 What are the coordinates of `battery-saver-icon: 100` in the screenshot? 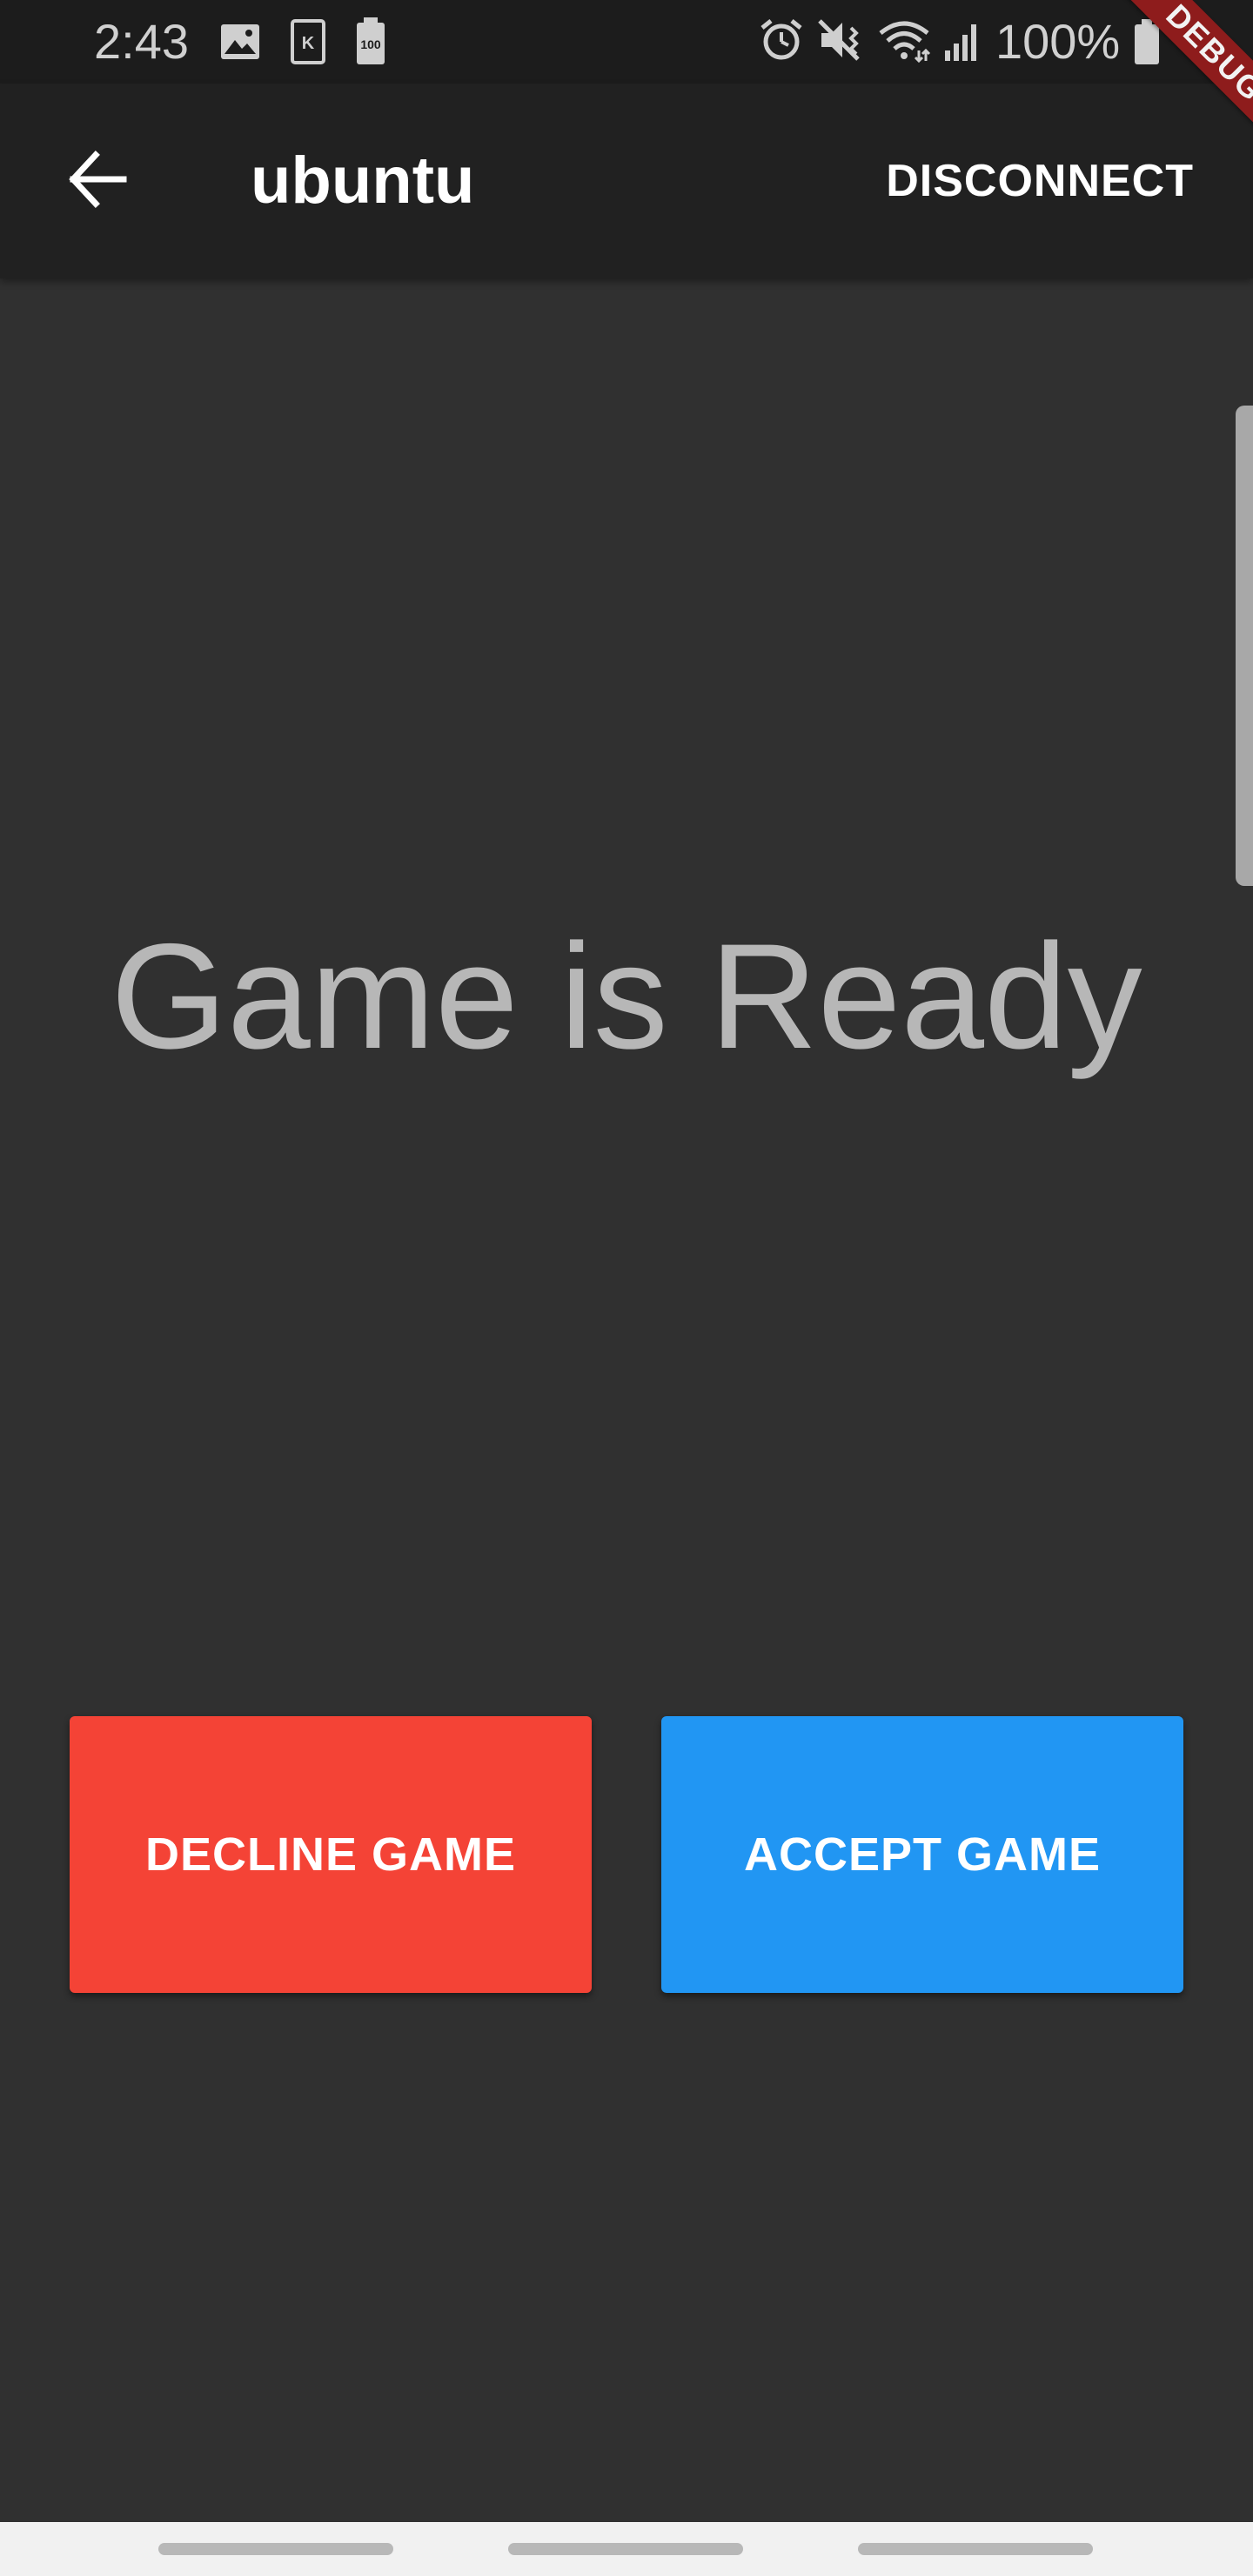 It's located at (370, 43).